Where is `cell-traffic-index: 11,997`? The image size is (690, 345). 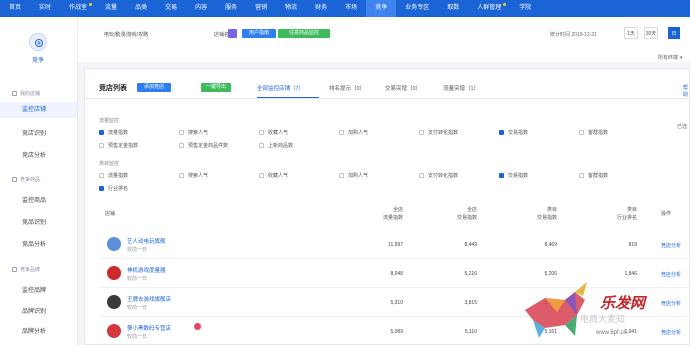 cell-traffic-index: 11,997 is located at coordinates (395, 245).